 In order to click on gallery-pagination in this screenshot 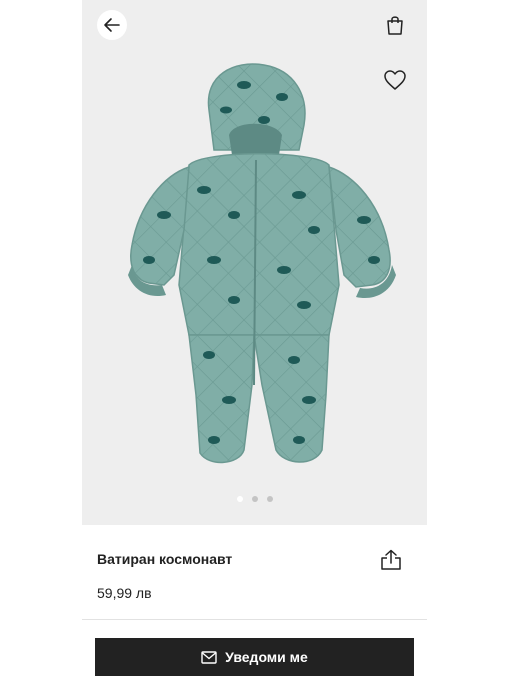, I will do `click(254, 499)`.